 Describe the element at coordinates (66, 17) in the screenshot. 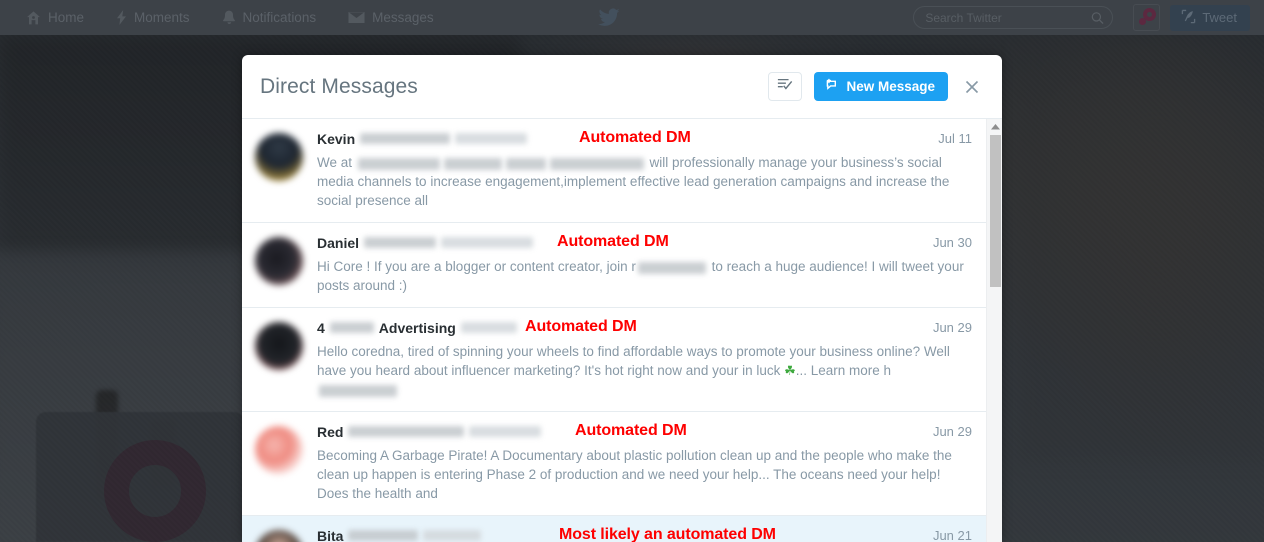

I see `nav-item-home-label: Home` at that location.